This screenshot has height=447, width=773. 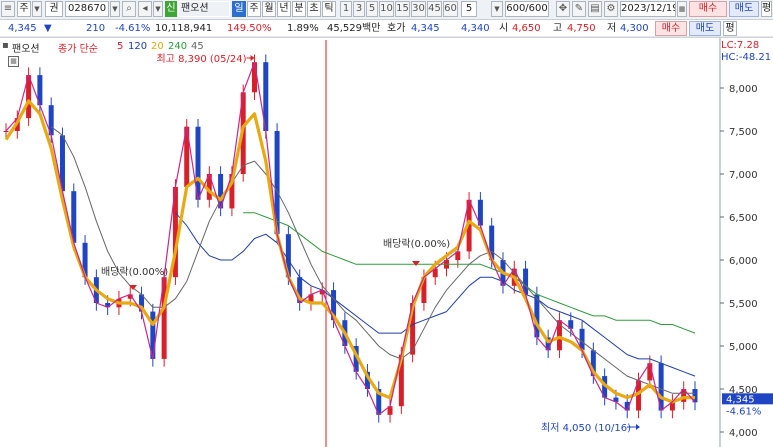 I want to click on price-tag-value: 4,345, so click(x=740, y=399).